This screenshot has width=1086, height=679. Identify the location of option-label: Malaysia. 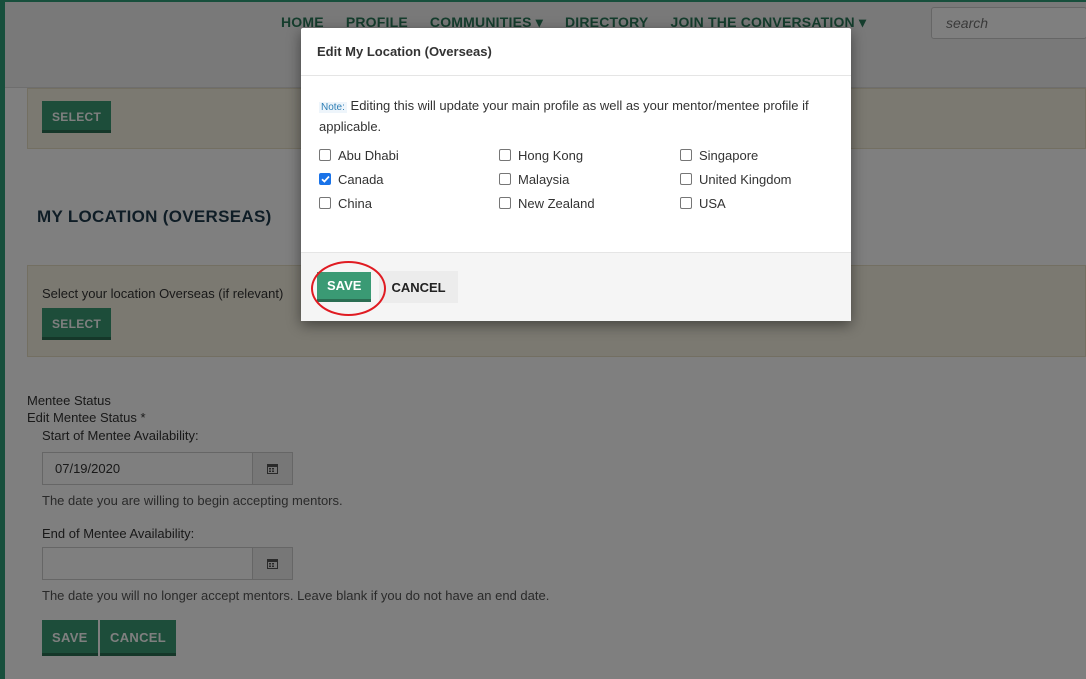
(544, 179).